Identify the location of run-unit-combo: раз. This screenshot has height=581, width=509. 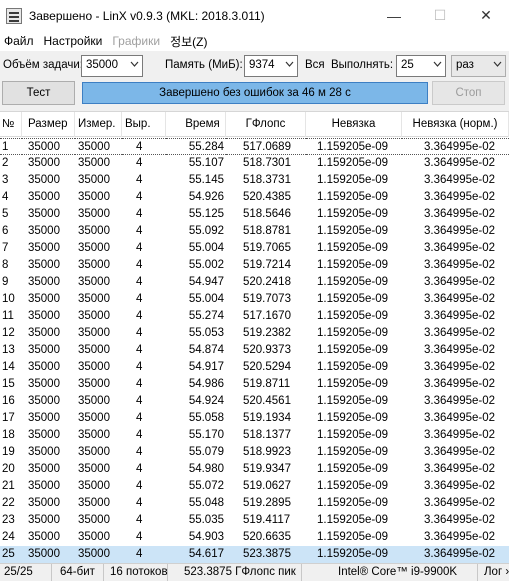
(478, 66).